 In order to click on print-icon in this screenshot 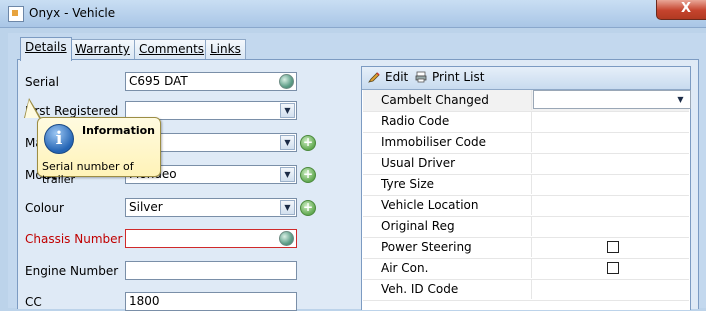, I will do `click(421, 77)`.